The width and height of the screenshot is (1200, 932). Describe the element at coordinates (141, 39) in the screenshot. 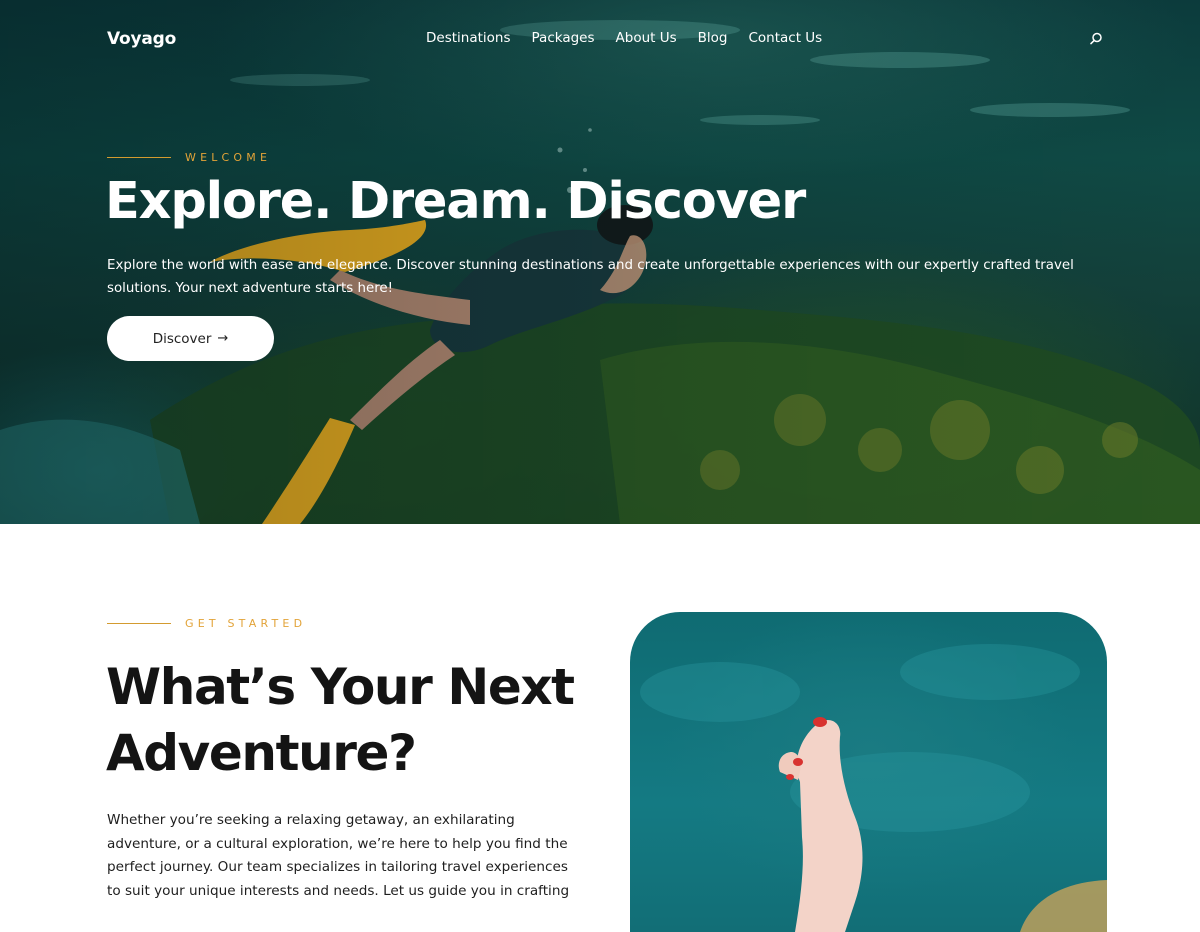

I see `site-logo: Voyago` at that location.